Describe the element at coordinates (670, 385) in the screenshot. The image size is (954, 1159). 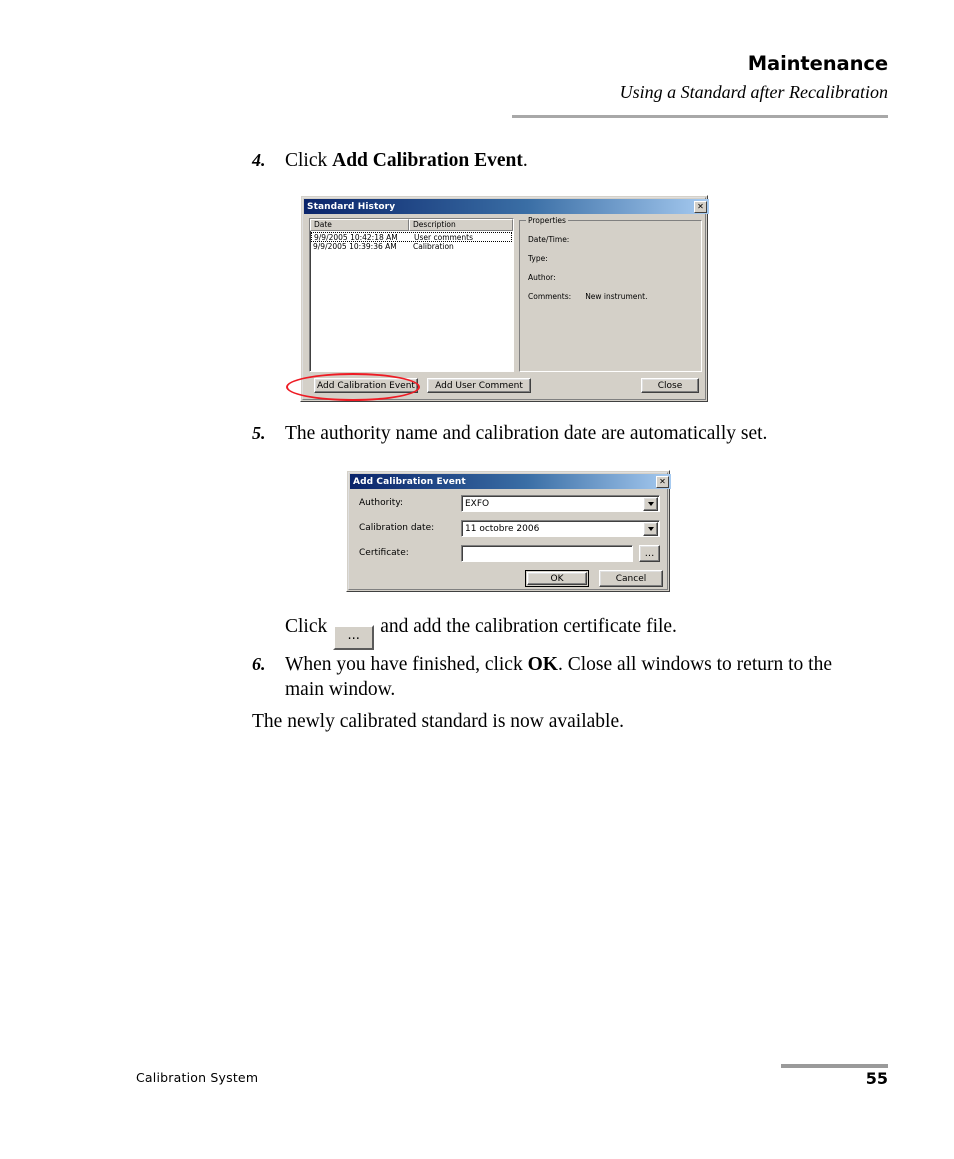
I see `close-button: Close` at that location.